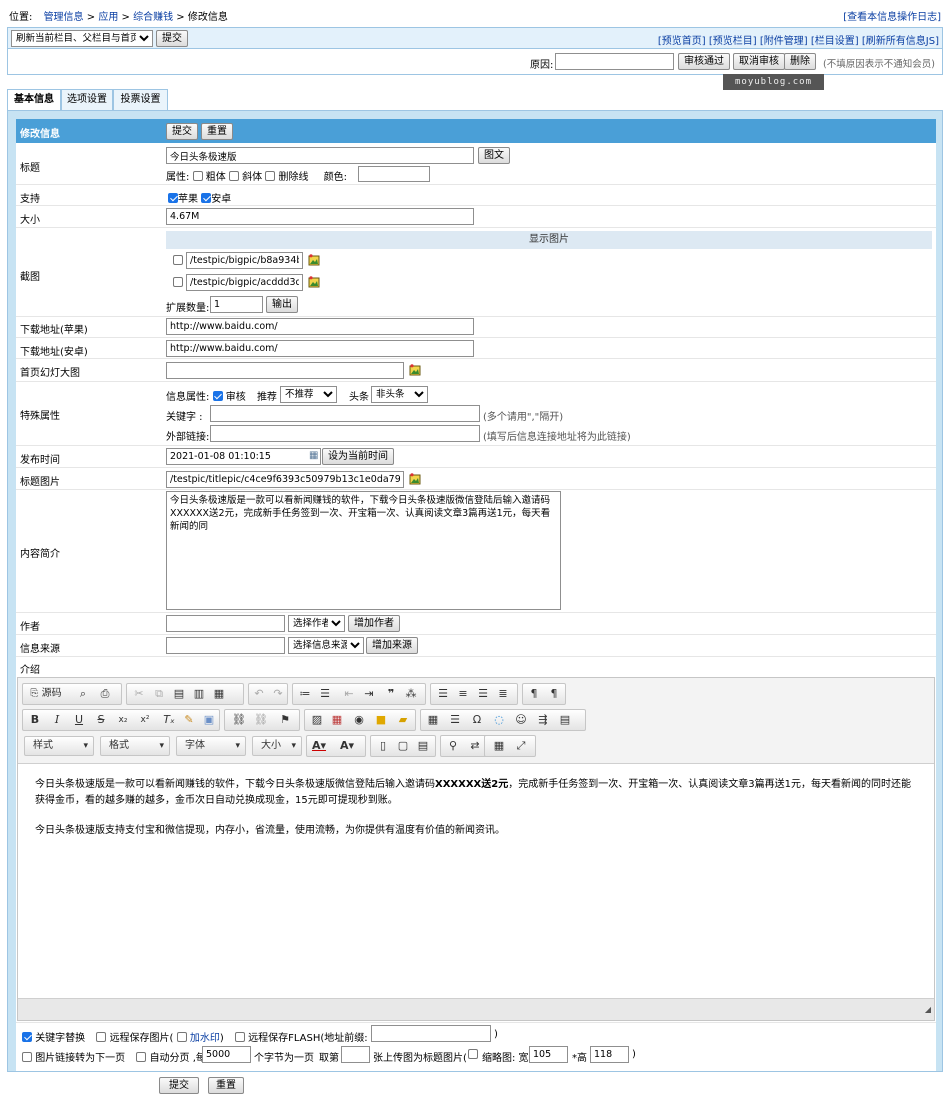 This screenshot has height=1103, width=950. What do you see at coordinates (543, 720) in the screenshot?
I see `page-break-icon: ⇶` at bounding box center [543, 720].